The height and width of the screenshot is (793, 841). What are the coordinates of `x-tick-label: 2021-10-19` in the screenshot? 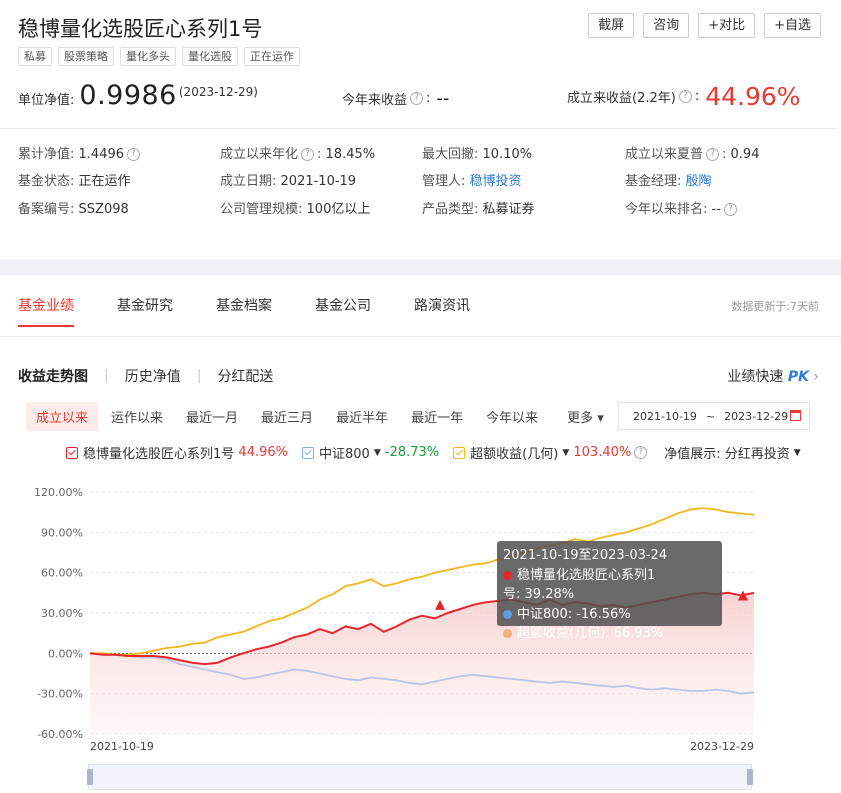 It's located at (122, 746).